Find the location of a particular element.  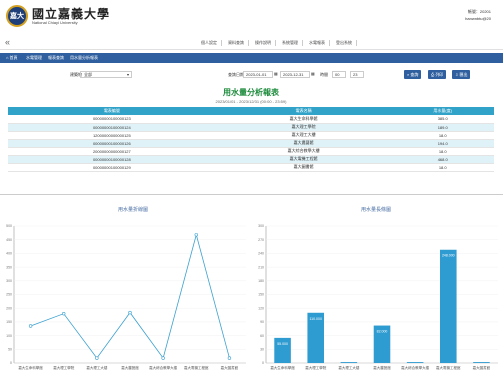

chevron-down-icon: ▾ is located at coordinates (127, 74).